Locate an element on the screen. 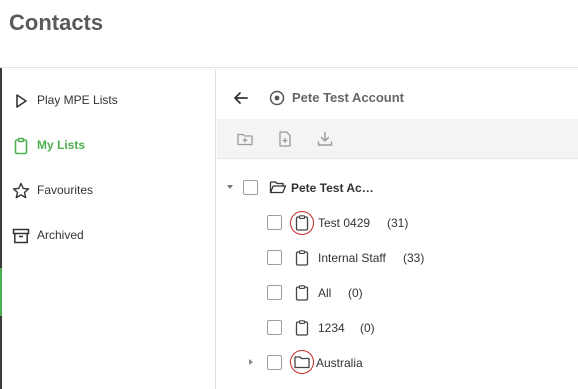 This screenshot has width=578, height=389. sidebar-item-archived: Archived is located at coordinates (109, 236).